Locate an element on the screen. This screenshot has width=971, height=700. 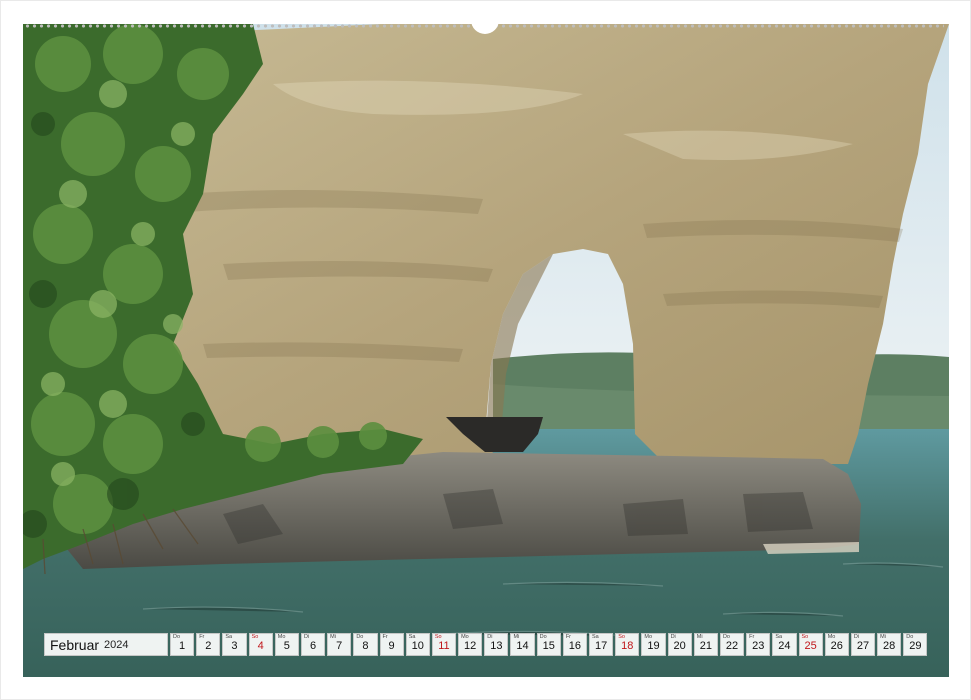
day-number: 8 is located at coordinates (365, 646).